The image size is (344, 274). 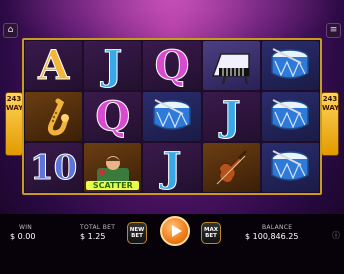 I want to click on max-bet-button: MAX BET, so click(x=211, y=233).